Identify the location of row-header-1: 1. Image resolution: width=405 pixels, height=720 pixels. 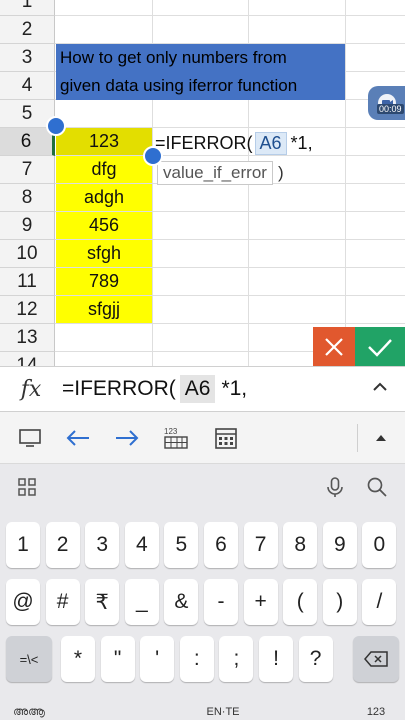
(27, 8).